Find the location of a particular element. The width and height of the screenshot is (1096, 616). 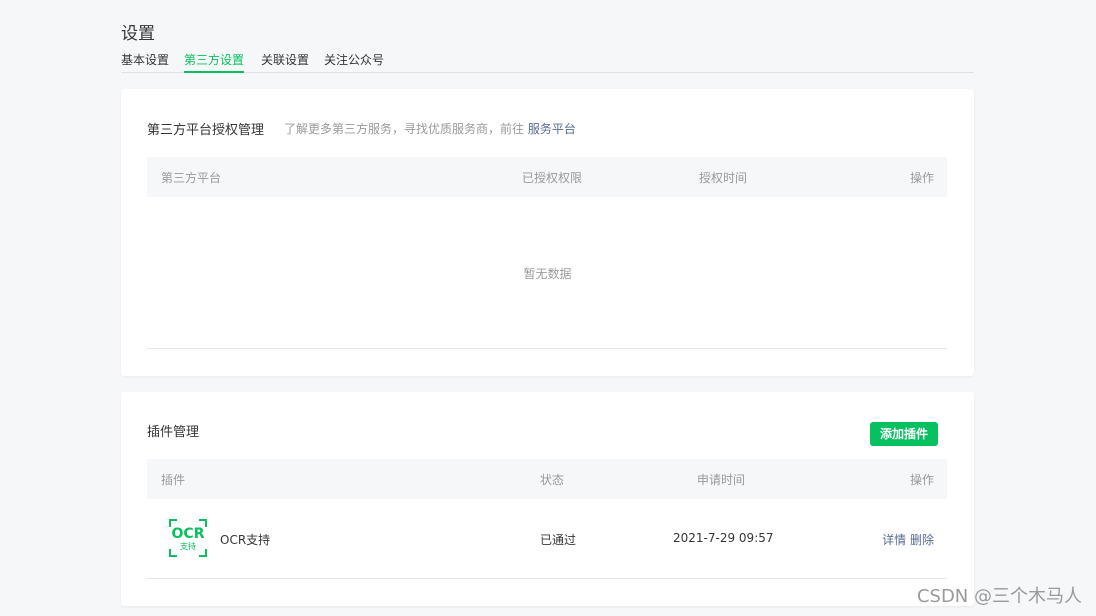

settings-tabs: 基本设置 第三方设置 关联设置 关注公众号 is located at coordinates (547, 62).